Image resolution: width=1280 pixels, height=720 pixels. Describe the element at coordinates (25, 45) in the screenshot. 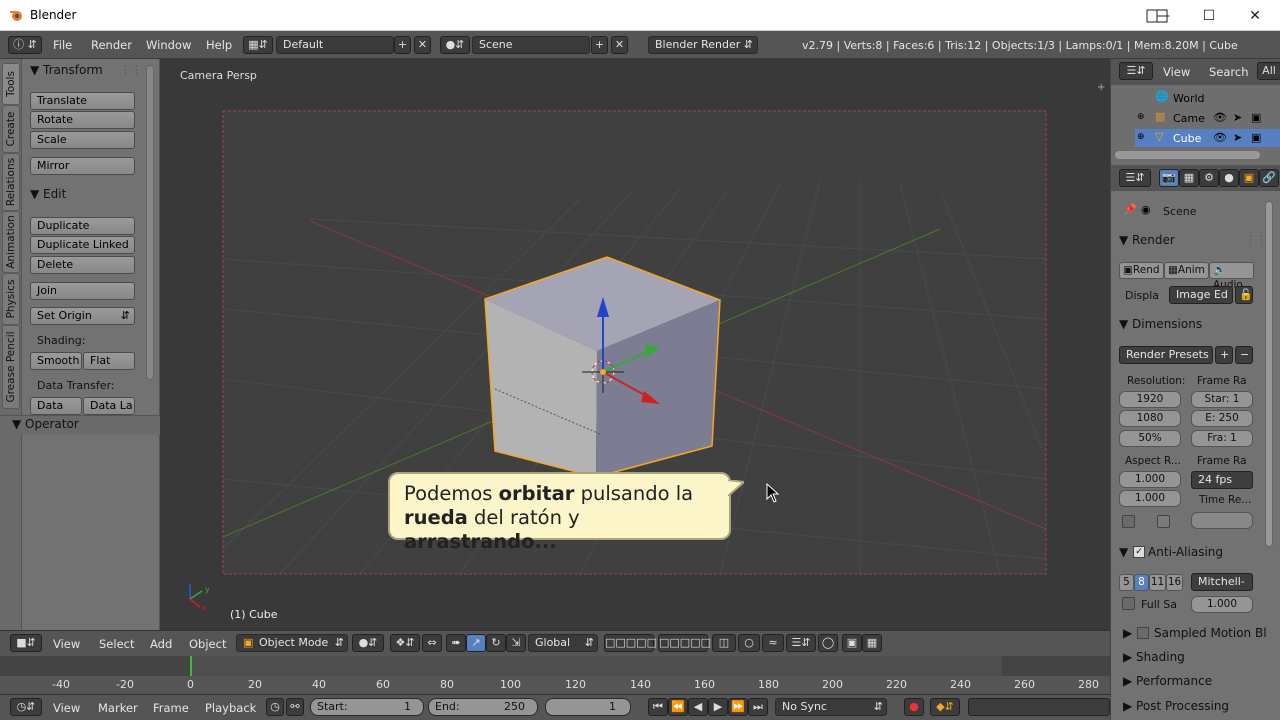

I see `editor-type-info-icon: ⓘ ⇵` at that location.